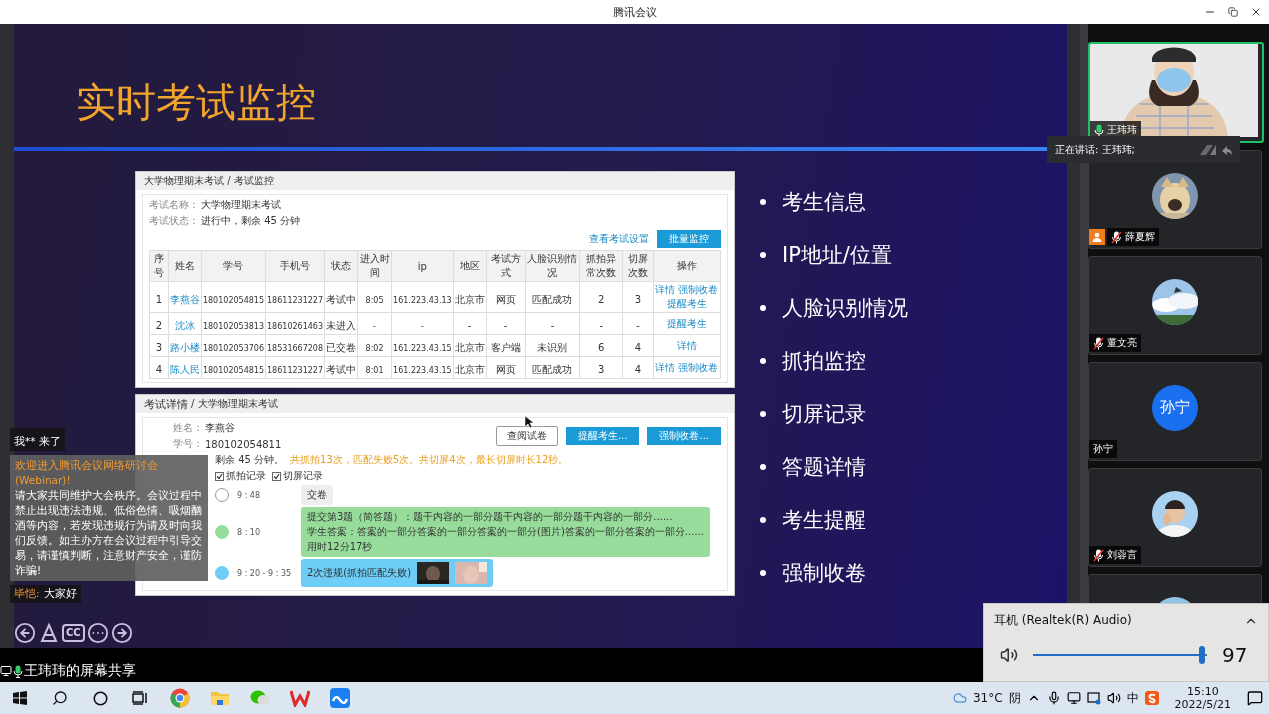 The width and height of the screenshot is (1269, 714). What do you see at coordinates (506, 266) in the screenshot?
I see `column-header: 考试方式` at bounding box center [506, 266].